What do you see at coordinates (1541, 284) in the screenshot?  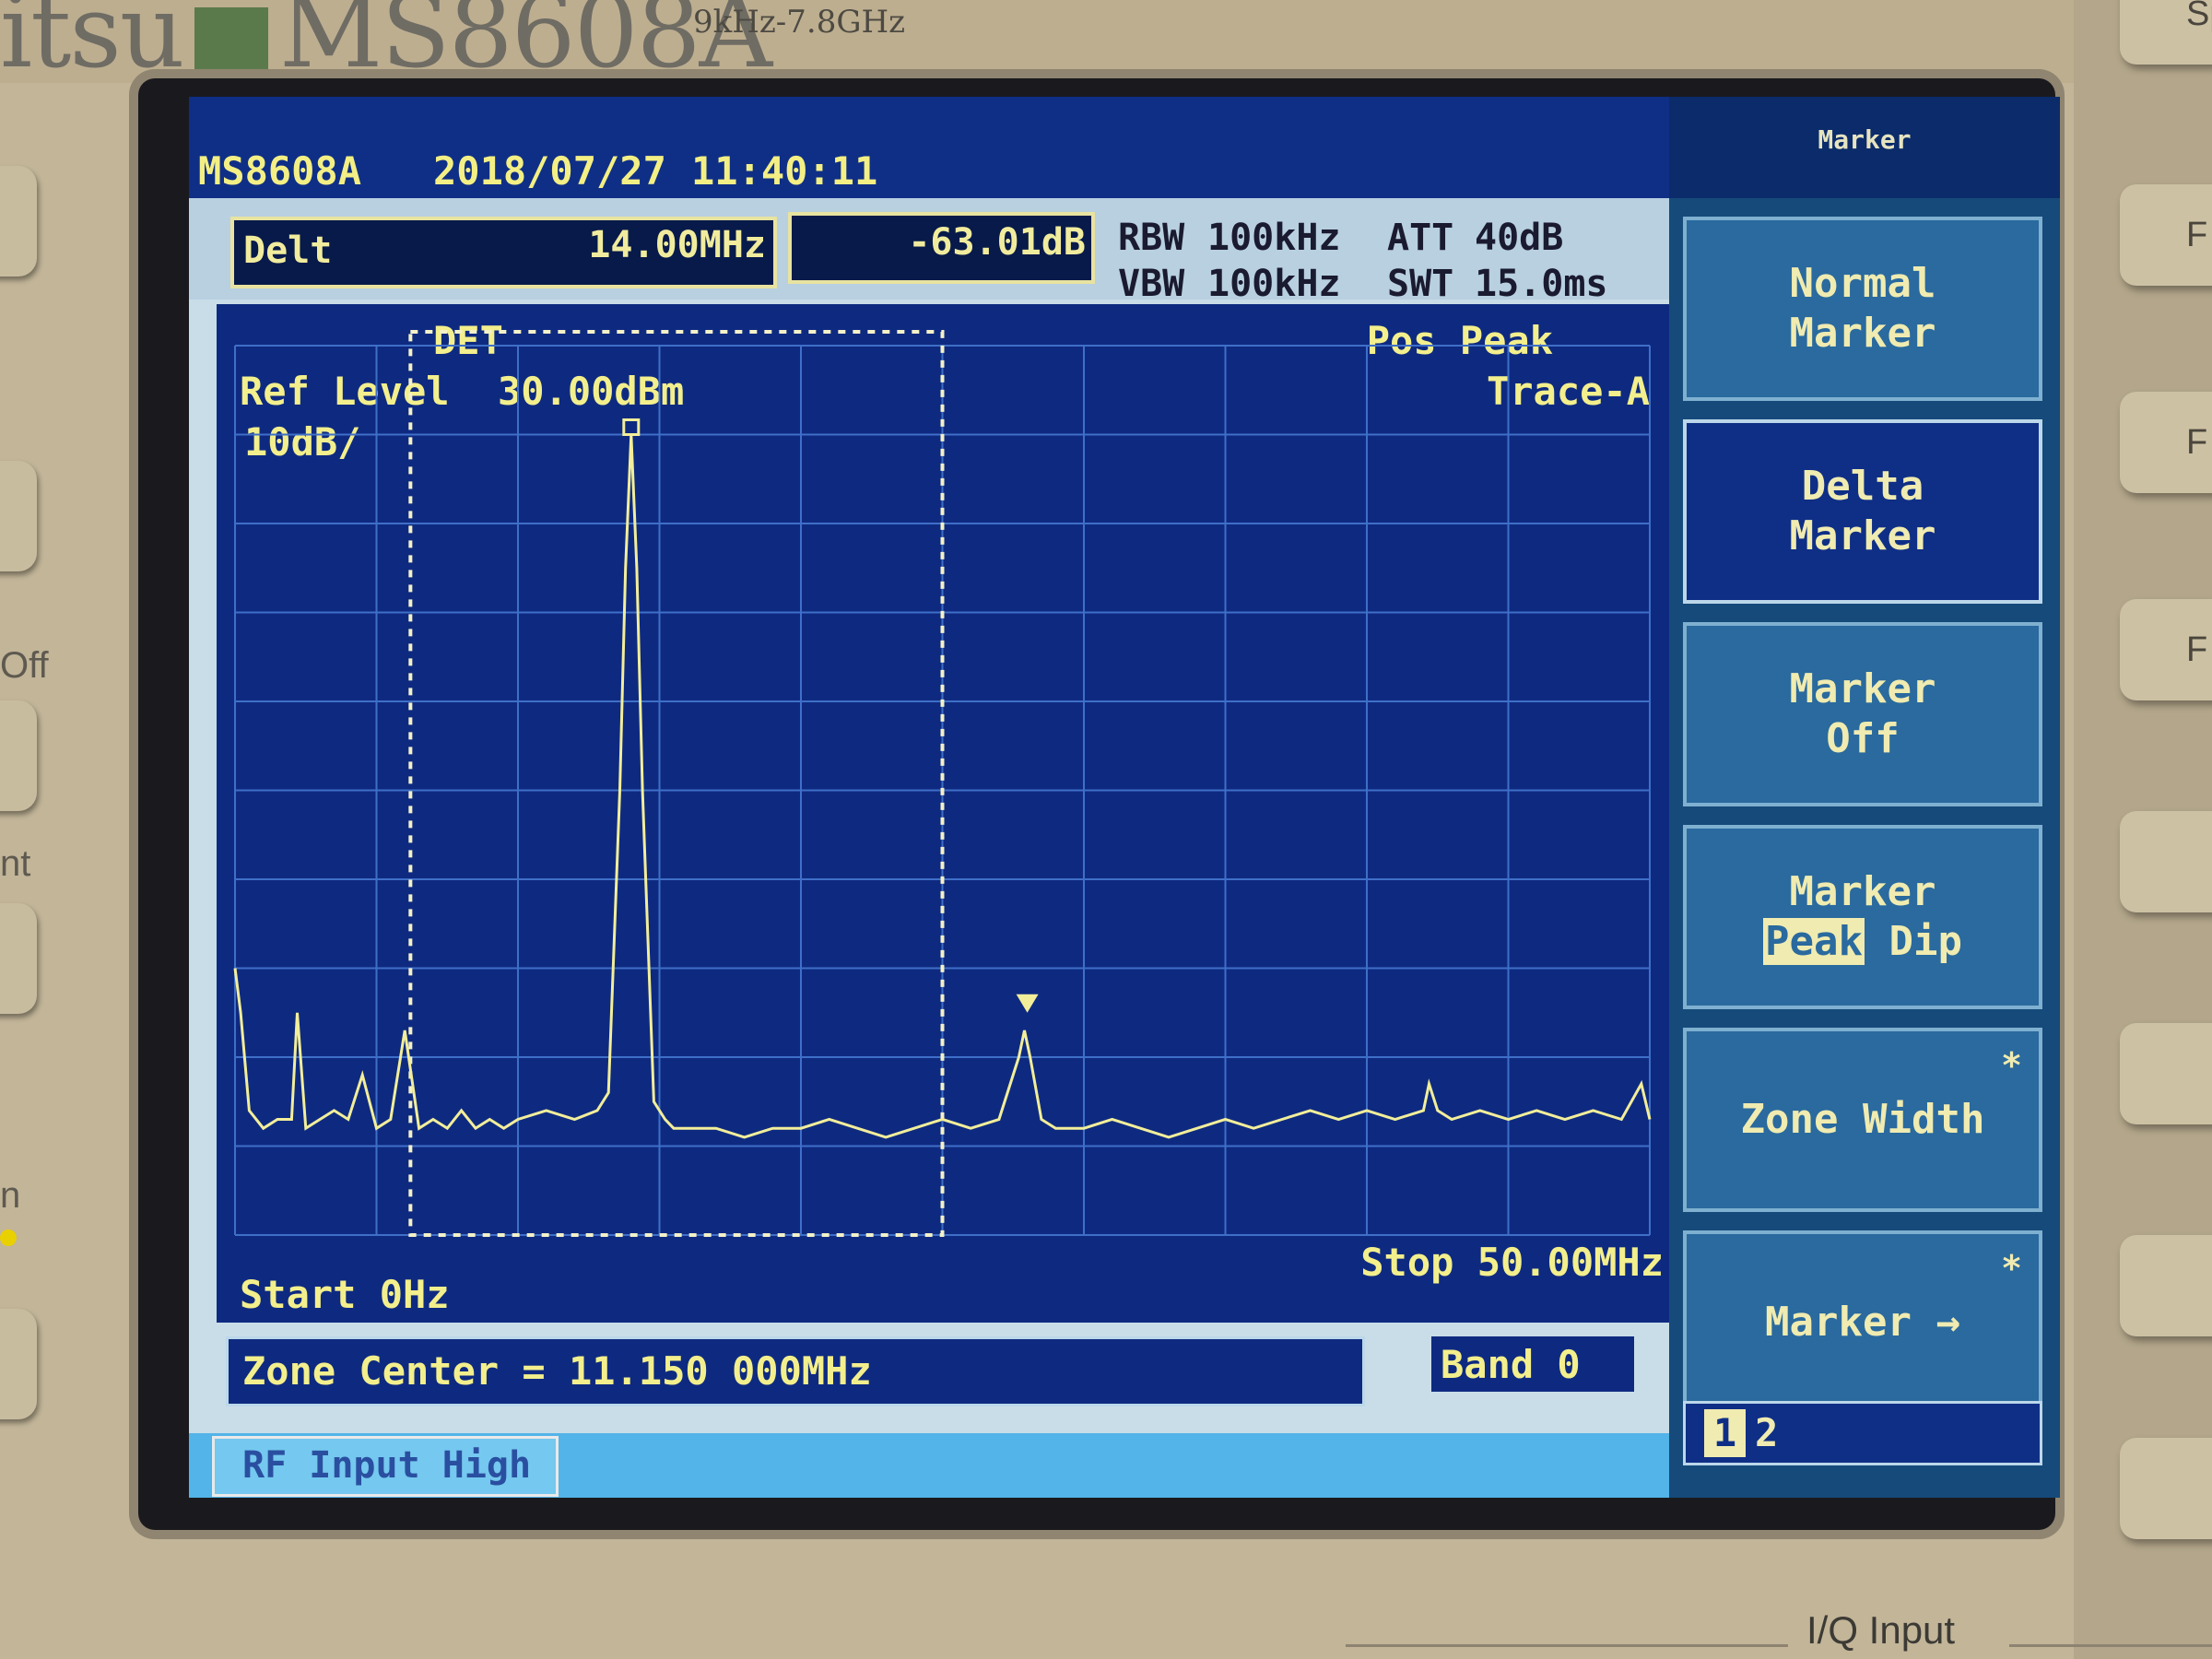 I see `swt-value: 15.0ms` at bounding box center [1541, 284].